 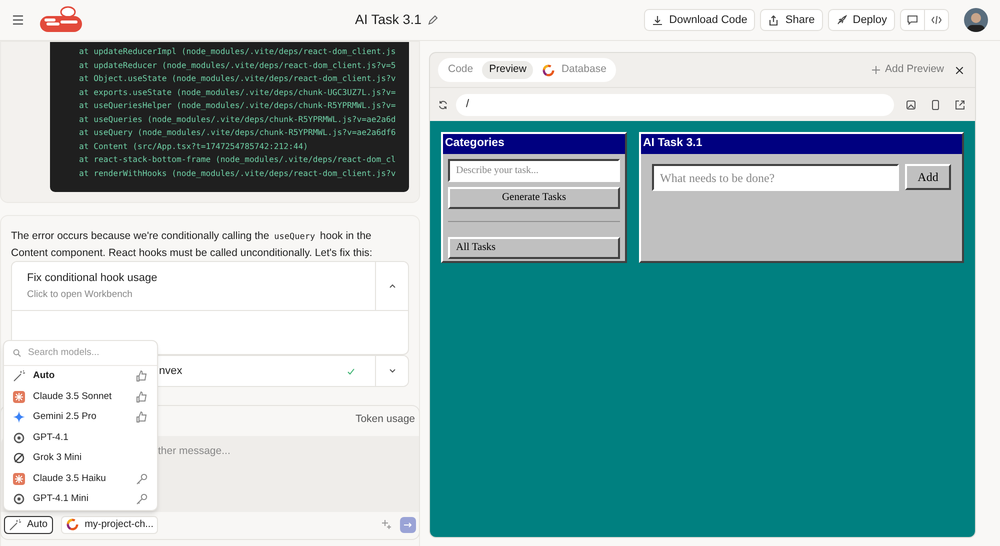 I want to click on chef-logo, so click(x=61, y=20).